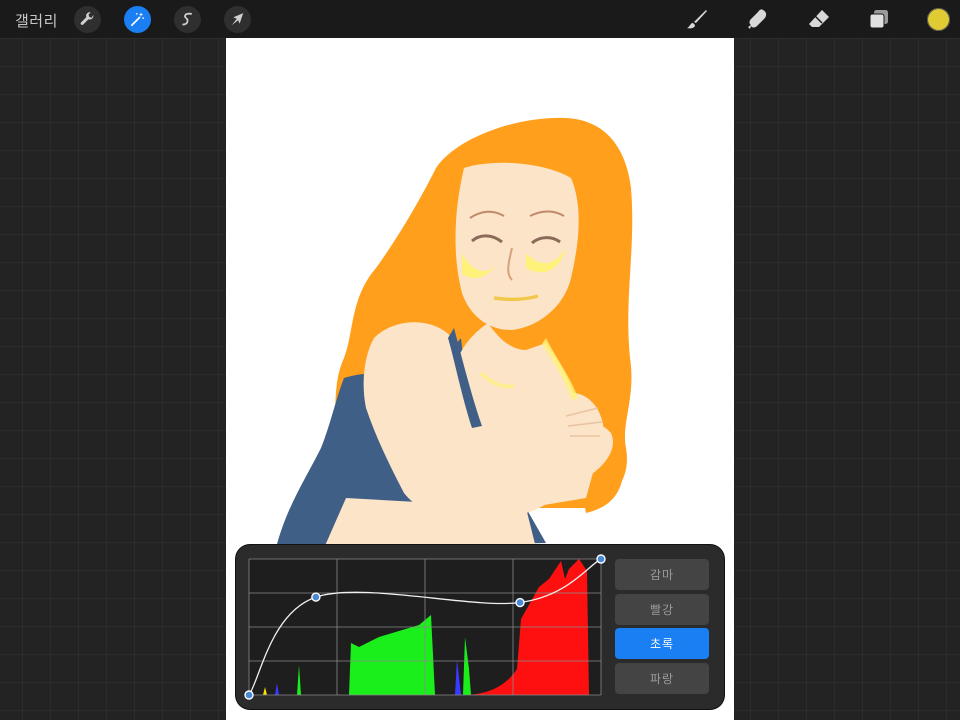 This screenshot has height=720, width=960. I want to click on layers-icon, so click(878, 19).